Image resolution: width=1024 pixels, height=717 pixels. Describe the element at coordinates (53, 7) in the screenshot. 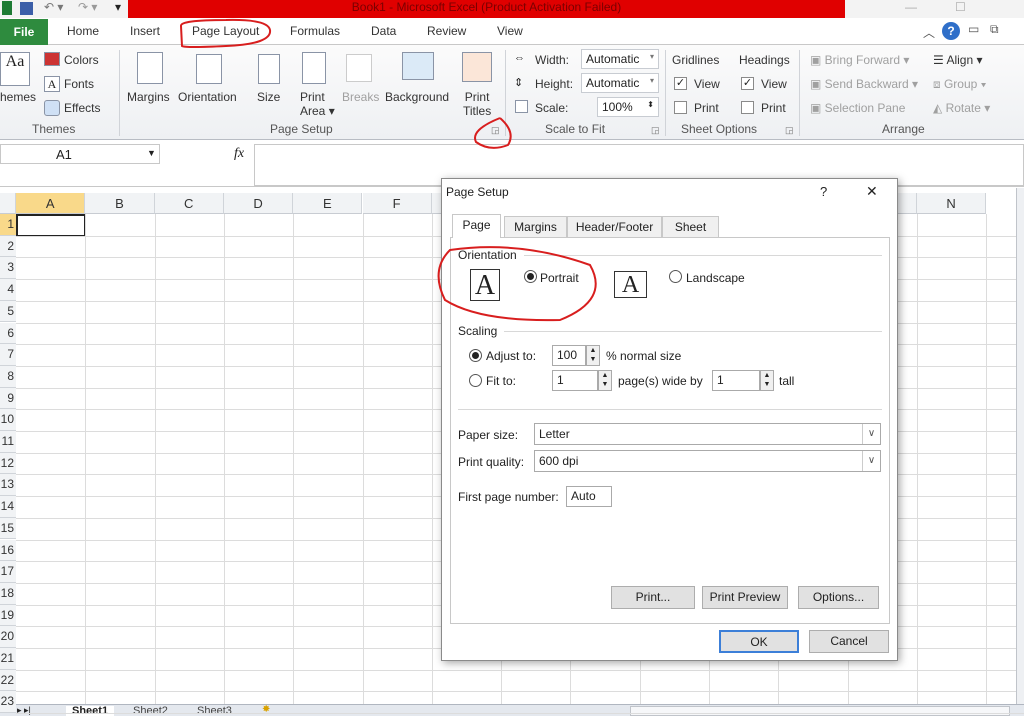

I see `undo-icon: ↶ ▾` at that location.